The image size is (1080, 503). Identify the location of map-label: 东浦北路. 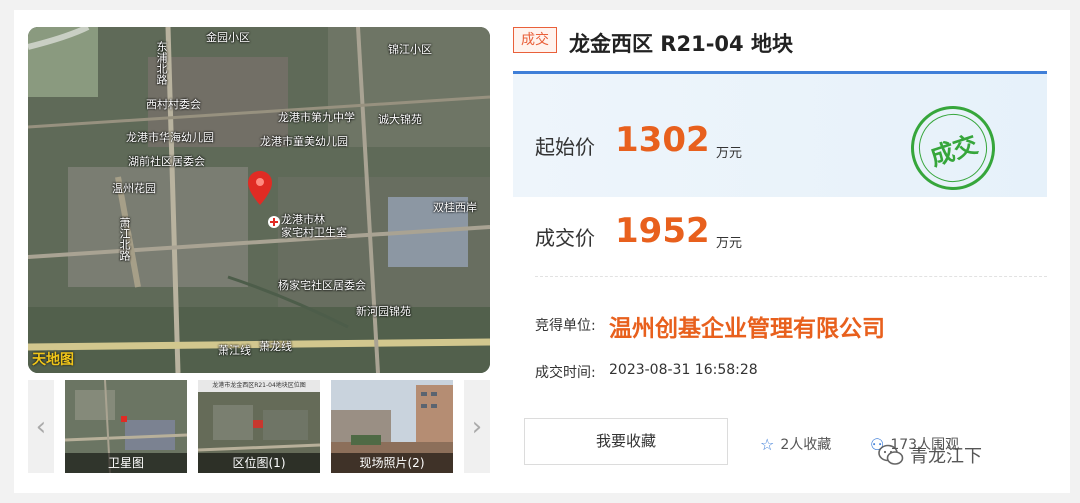
(161, 63).